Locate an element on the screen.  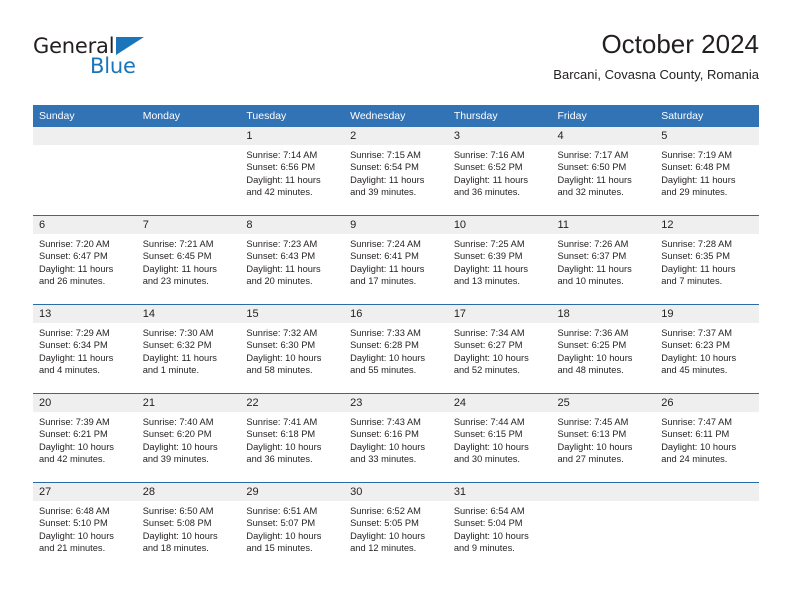
sunrise-text: Sunrise: 7:28 AM is located at coordinates (697, 244).